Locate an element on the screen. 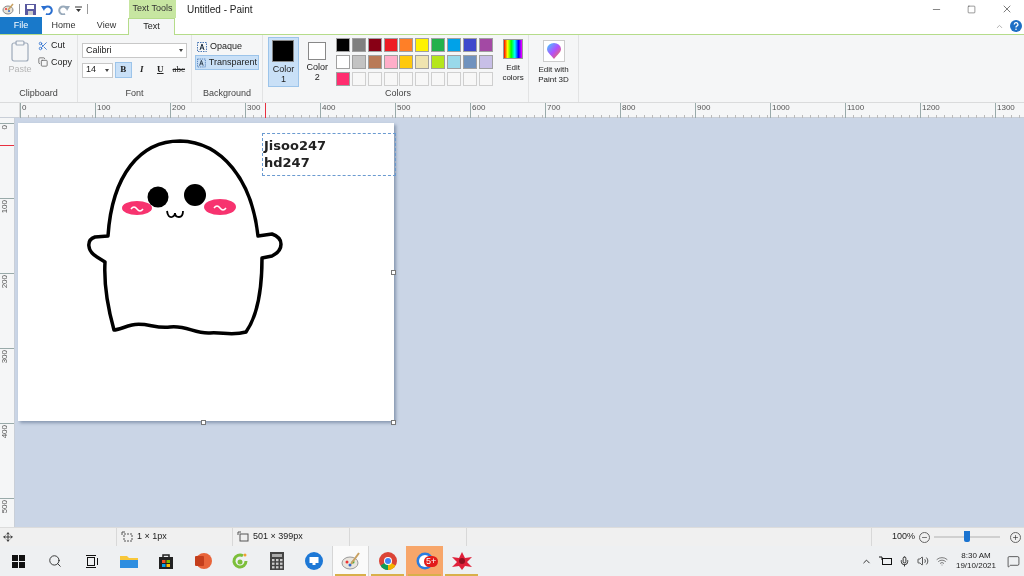  ruler-label: 0 is located at coordinates (24, 108).